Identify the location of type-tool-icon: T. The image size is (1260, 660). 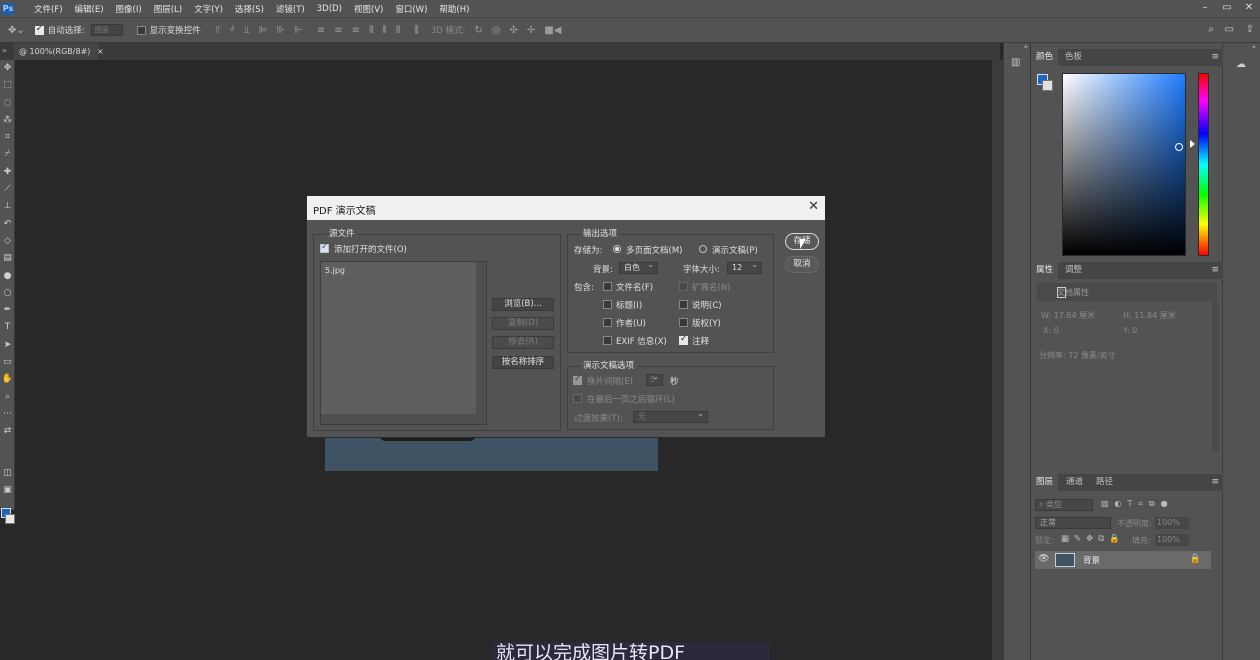
(7, 327).